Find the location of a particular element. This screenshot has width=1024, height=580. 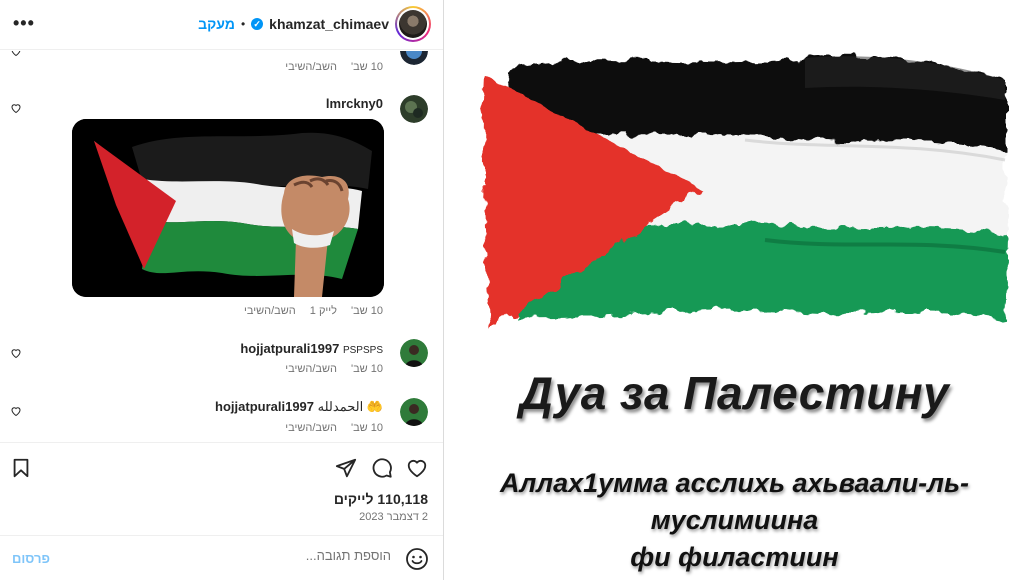

follow-button: מעקב is located at coordinates (216, 24).